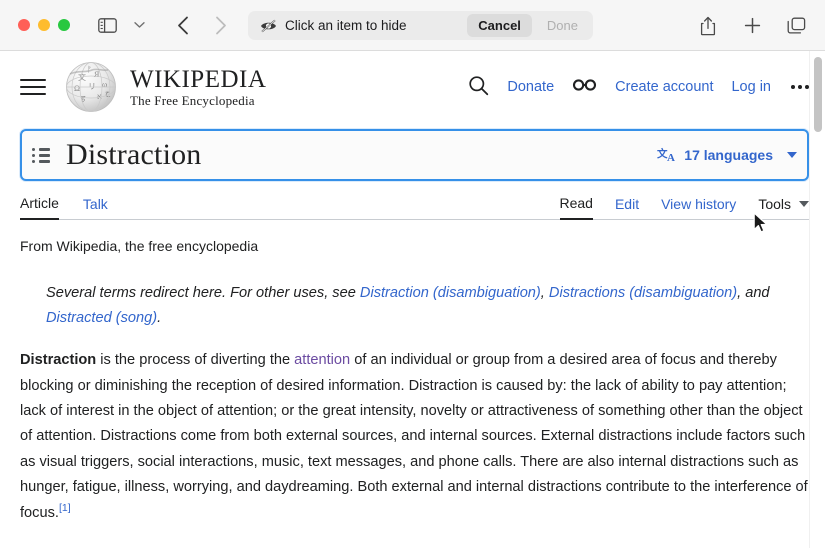 The width and height of the screenshot is (825, 548). What do you see at coordinates (24, 25) in the screenshot?
I see `close-window-button` at bounding box center [24, 25].